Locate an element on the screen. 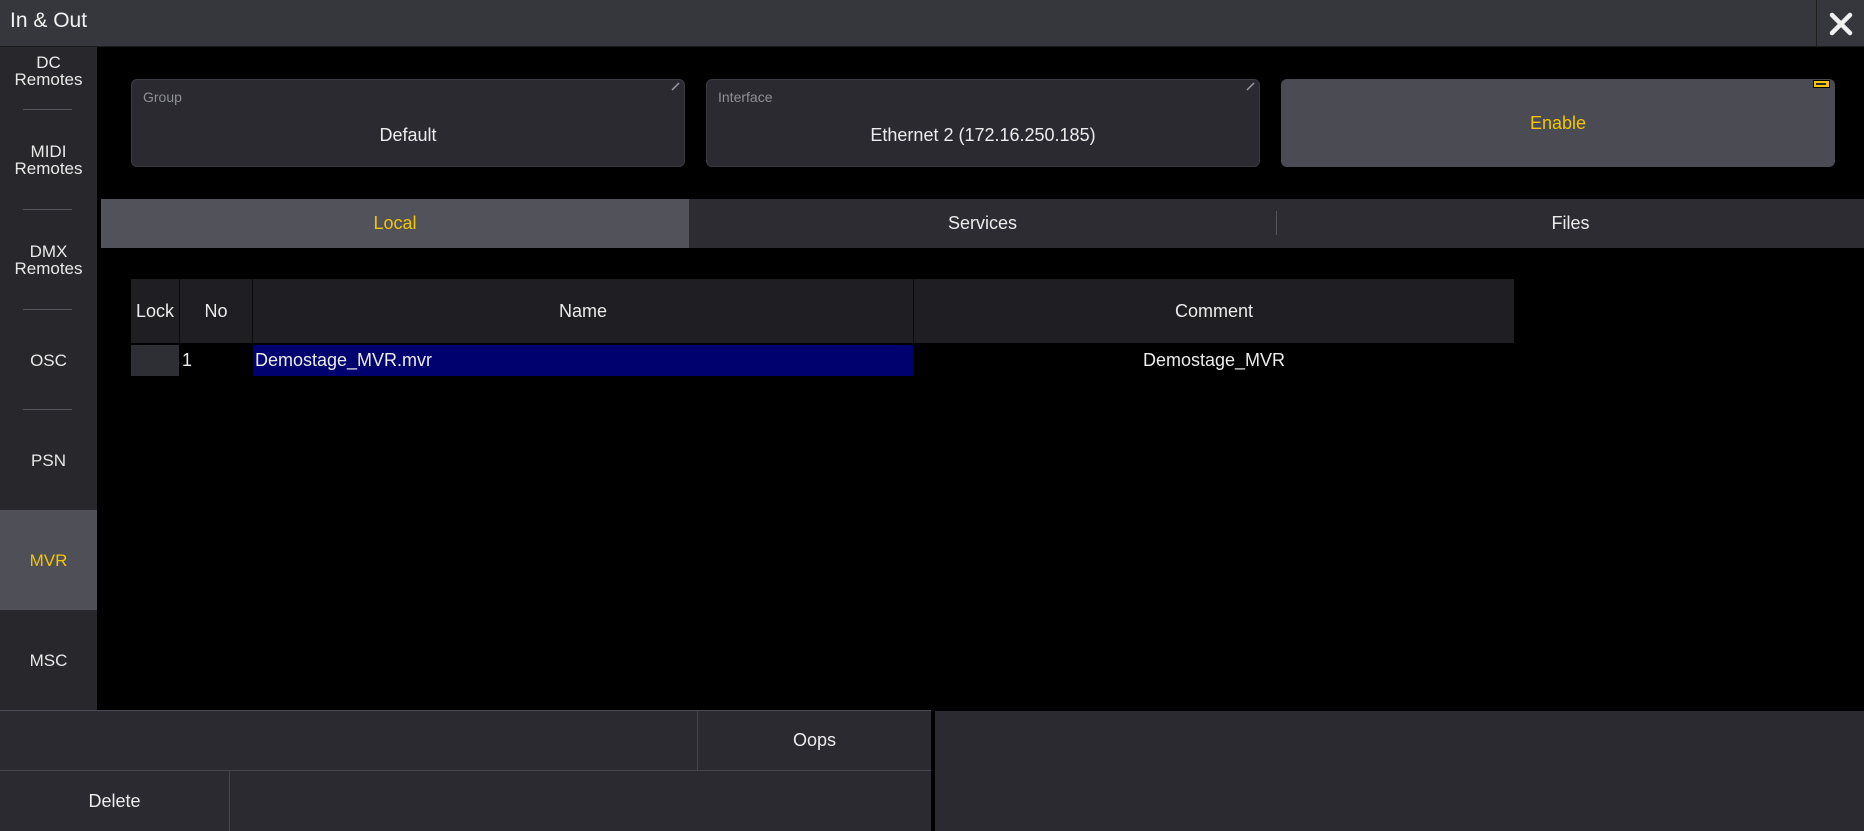  oops-button-label: Oops is located at coordinates (814, 740).